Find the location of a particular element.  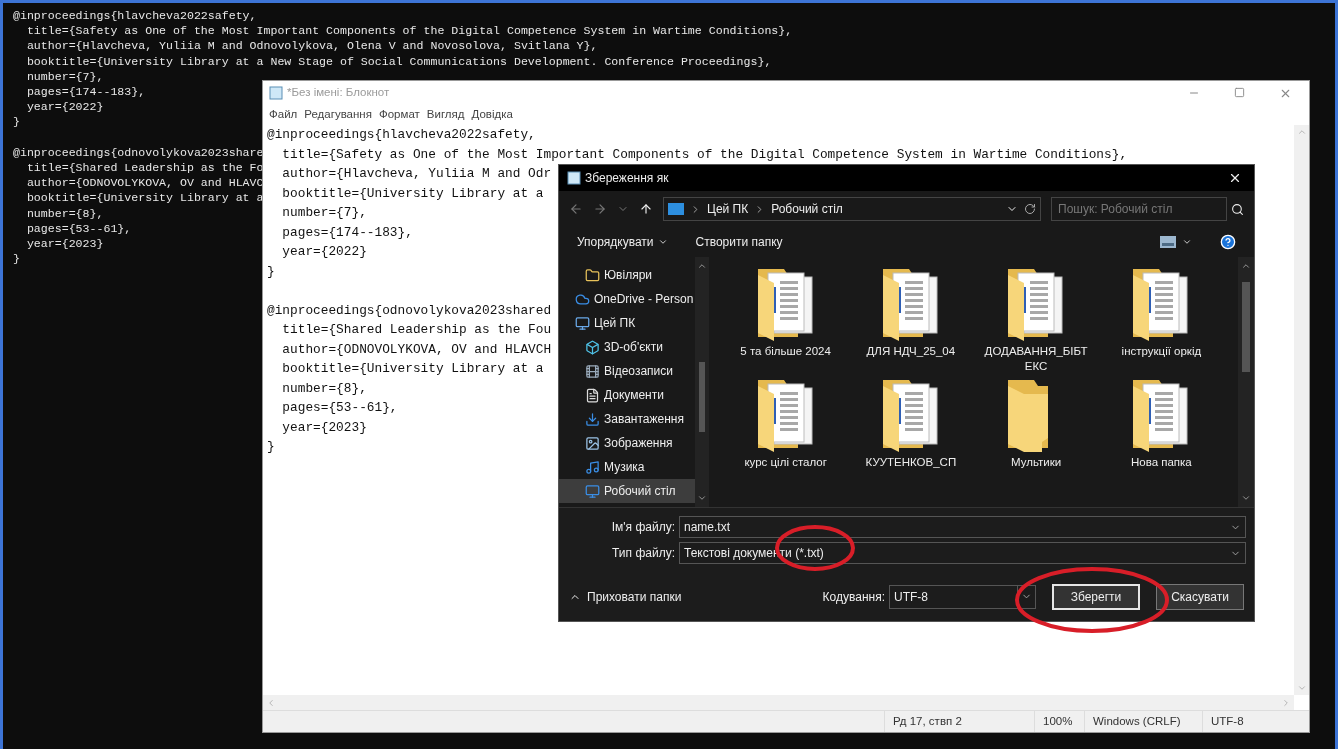

folder-item: Нова папка is located at coordinates (1161, 424).